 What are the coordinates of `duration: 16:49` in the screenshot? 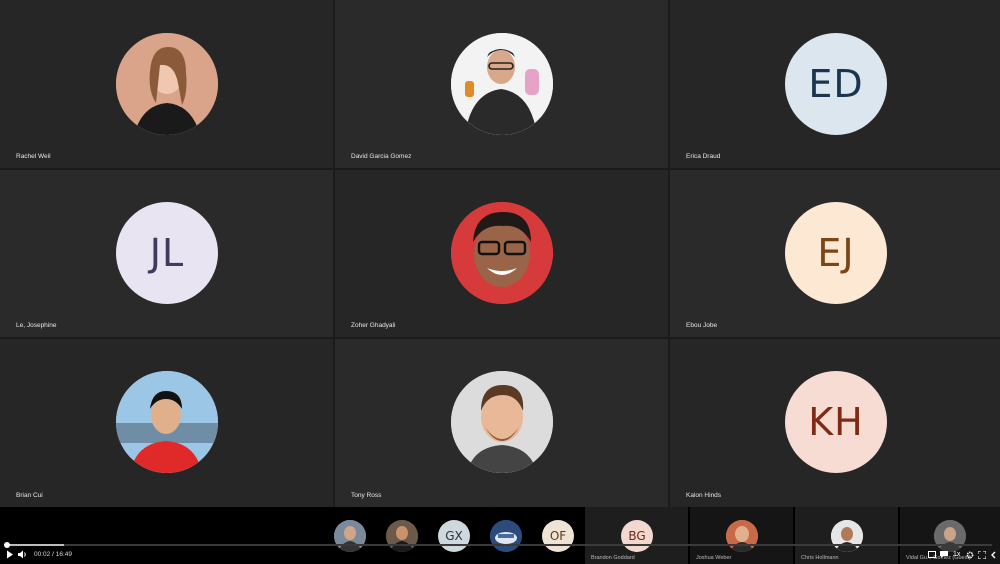 It's located at (63, 554).